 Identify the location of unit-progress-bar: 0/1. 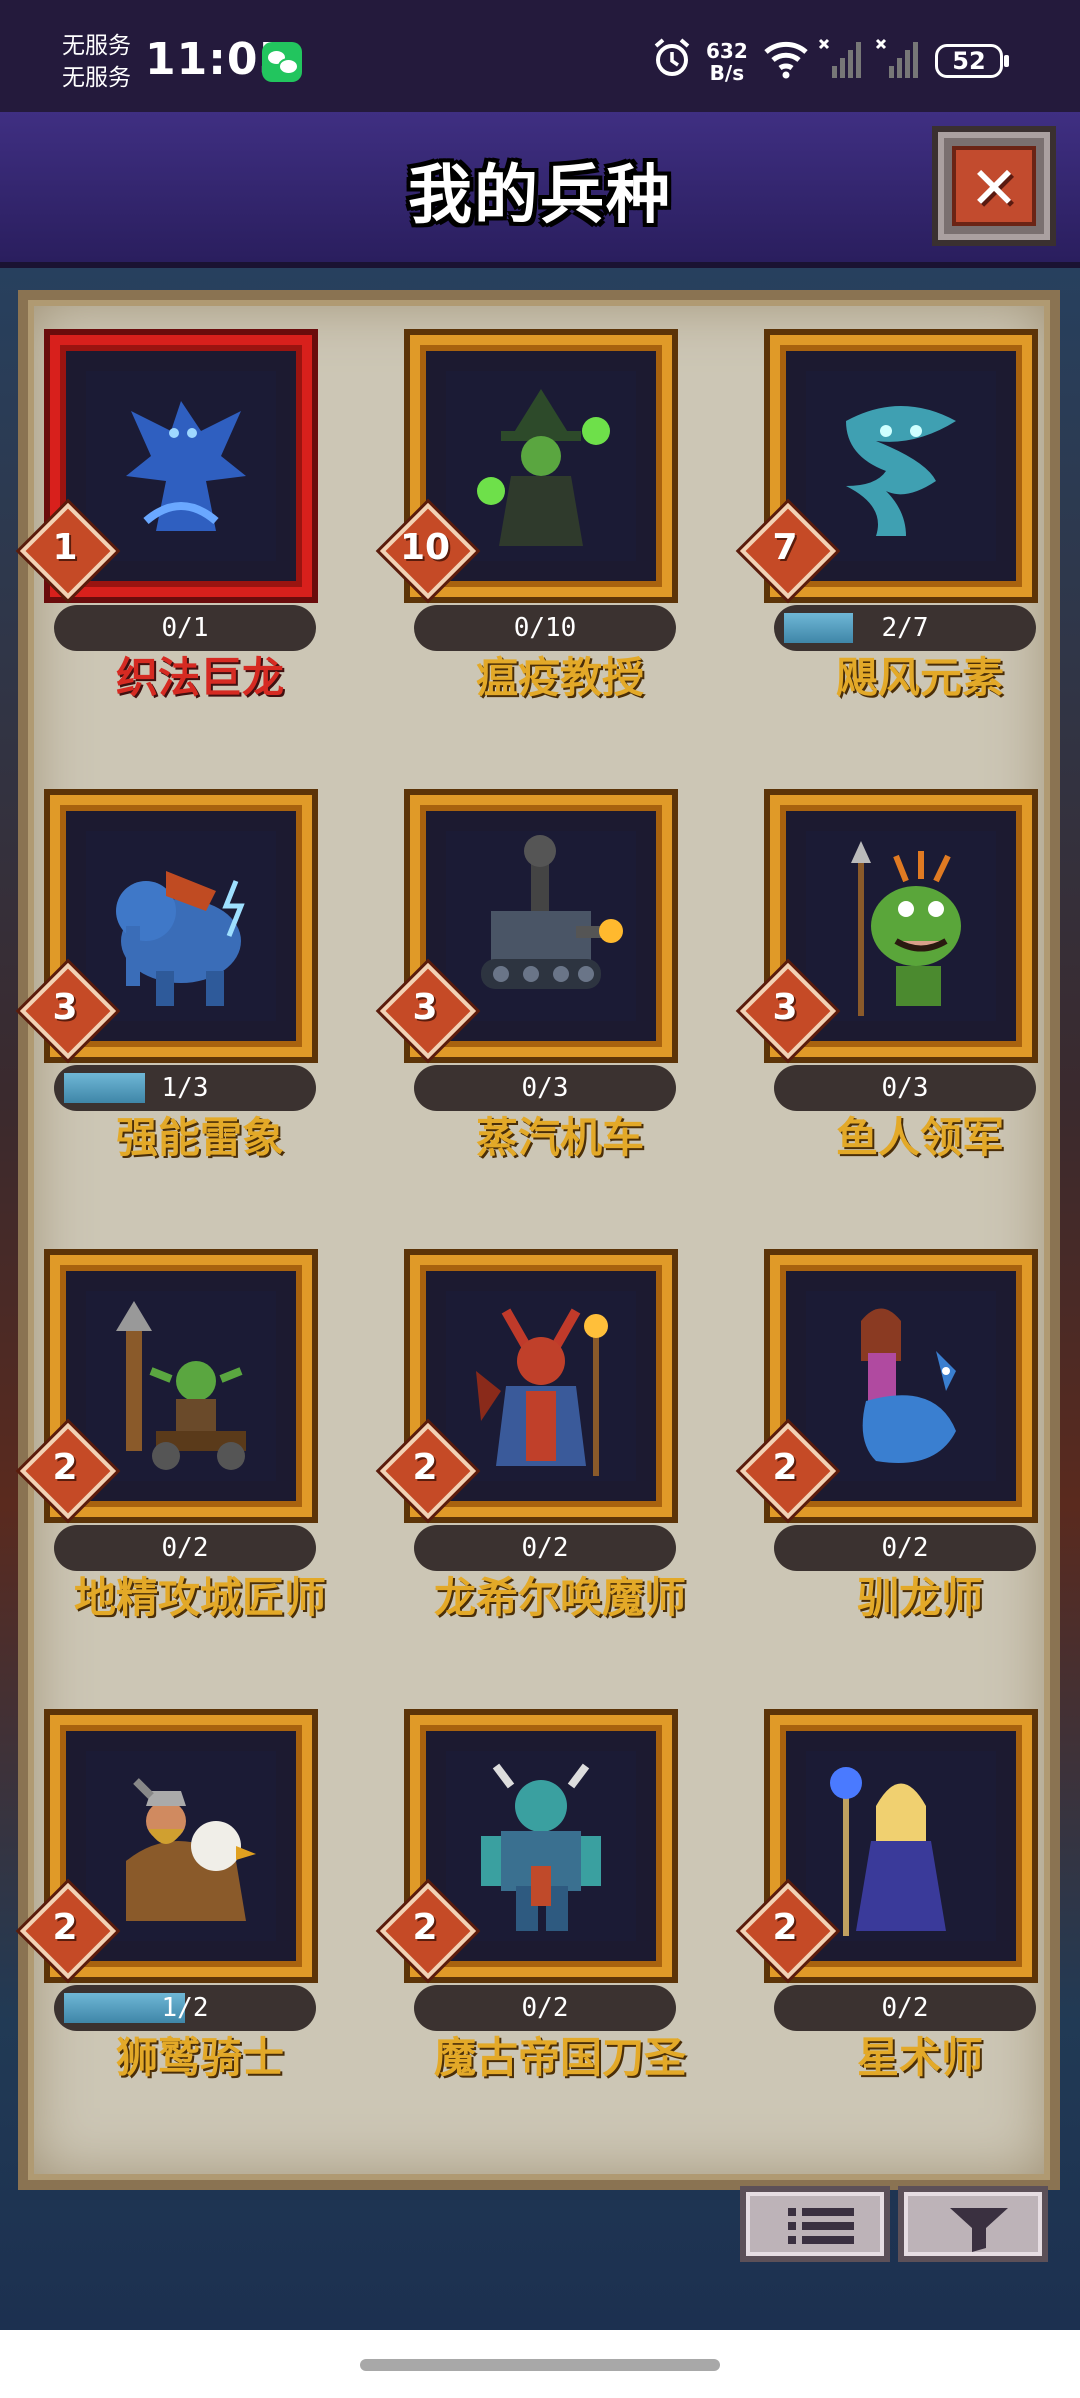
(185, 628).